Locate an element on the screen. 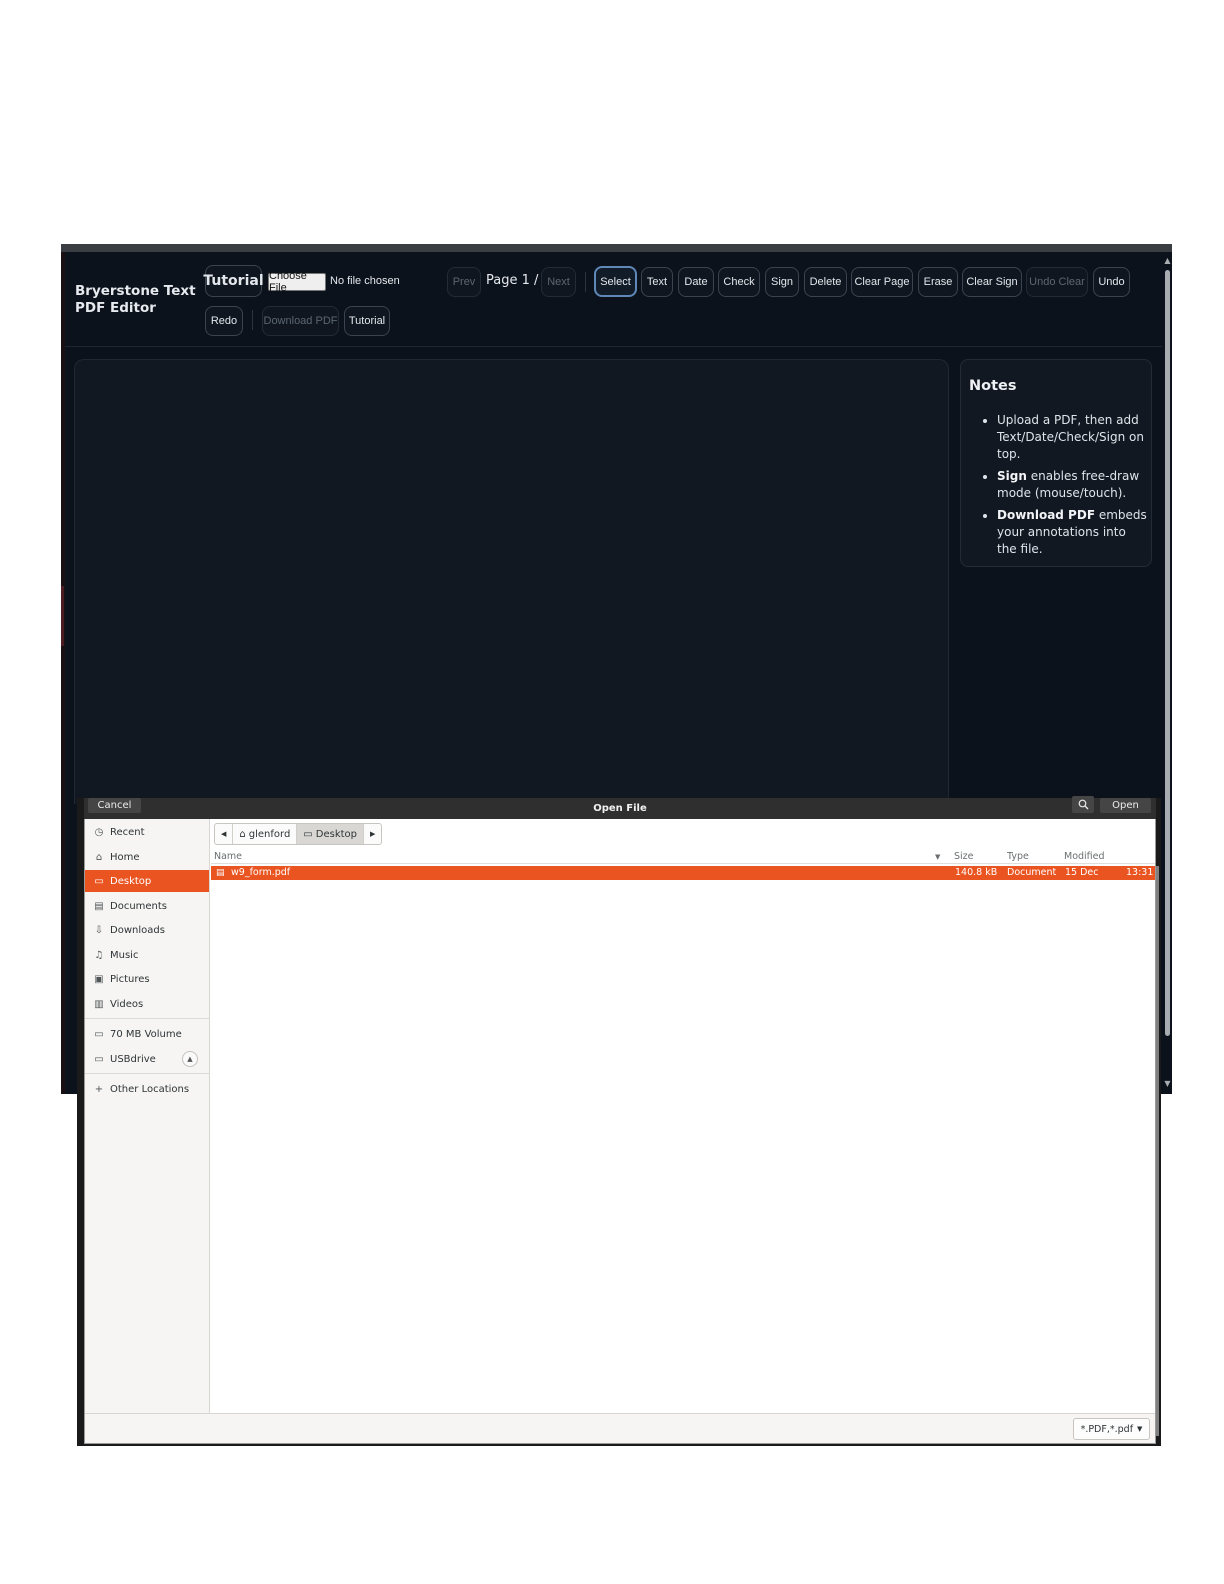 The height and width of the screenshot is (1584, 1224). search-button is located at coordinates (1083, 804).